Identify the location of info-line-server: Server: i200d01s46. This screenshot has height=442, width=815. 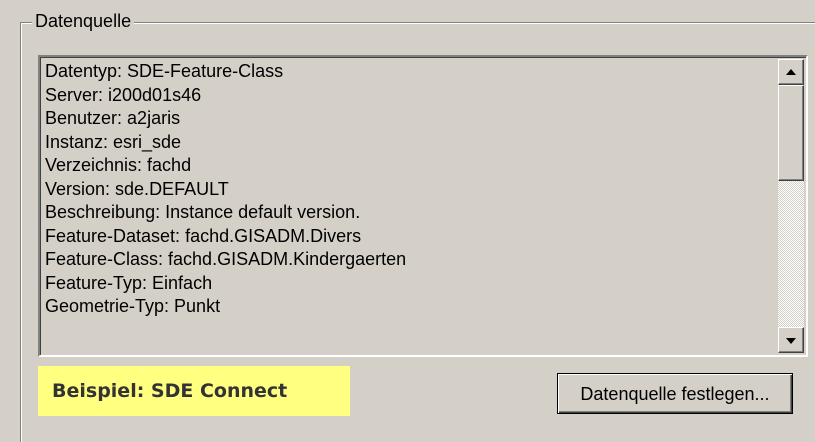
(123, 94).